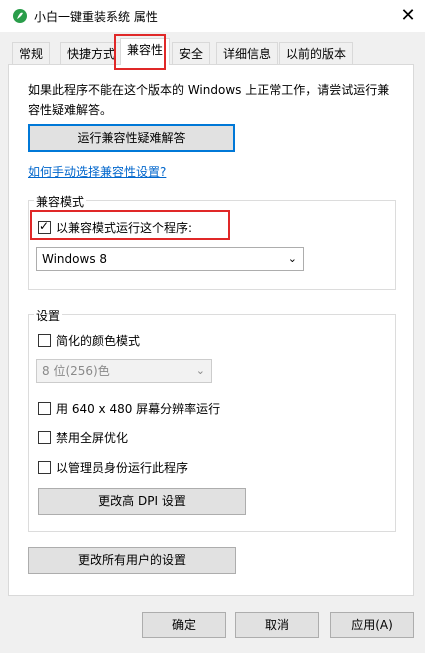 This screenshot has height=653, width=425. What do you see at coordinates (184, 625) in the screenshot?
I see `ok-button: 确定` at bounding box center [184, 625].